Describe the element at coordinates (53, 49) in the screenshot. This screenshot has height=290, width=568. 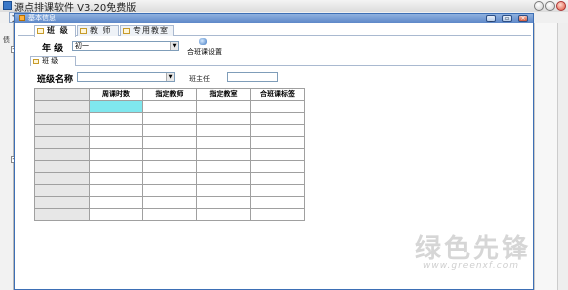
I see `grade-label: 年 级` at that location.